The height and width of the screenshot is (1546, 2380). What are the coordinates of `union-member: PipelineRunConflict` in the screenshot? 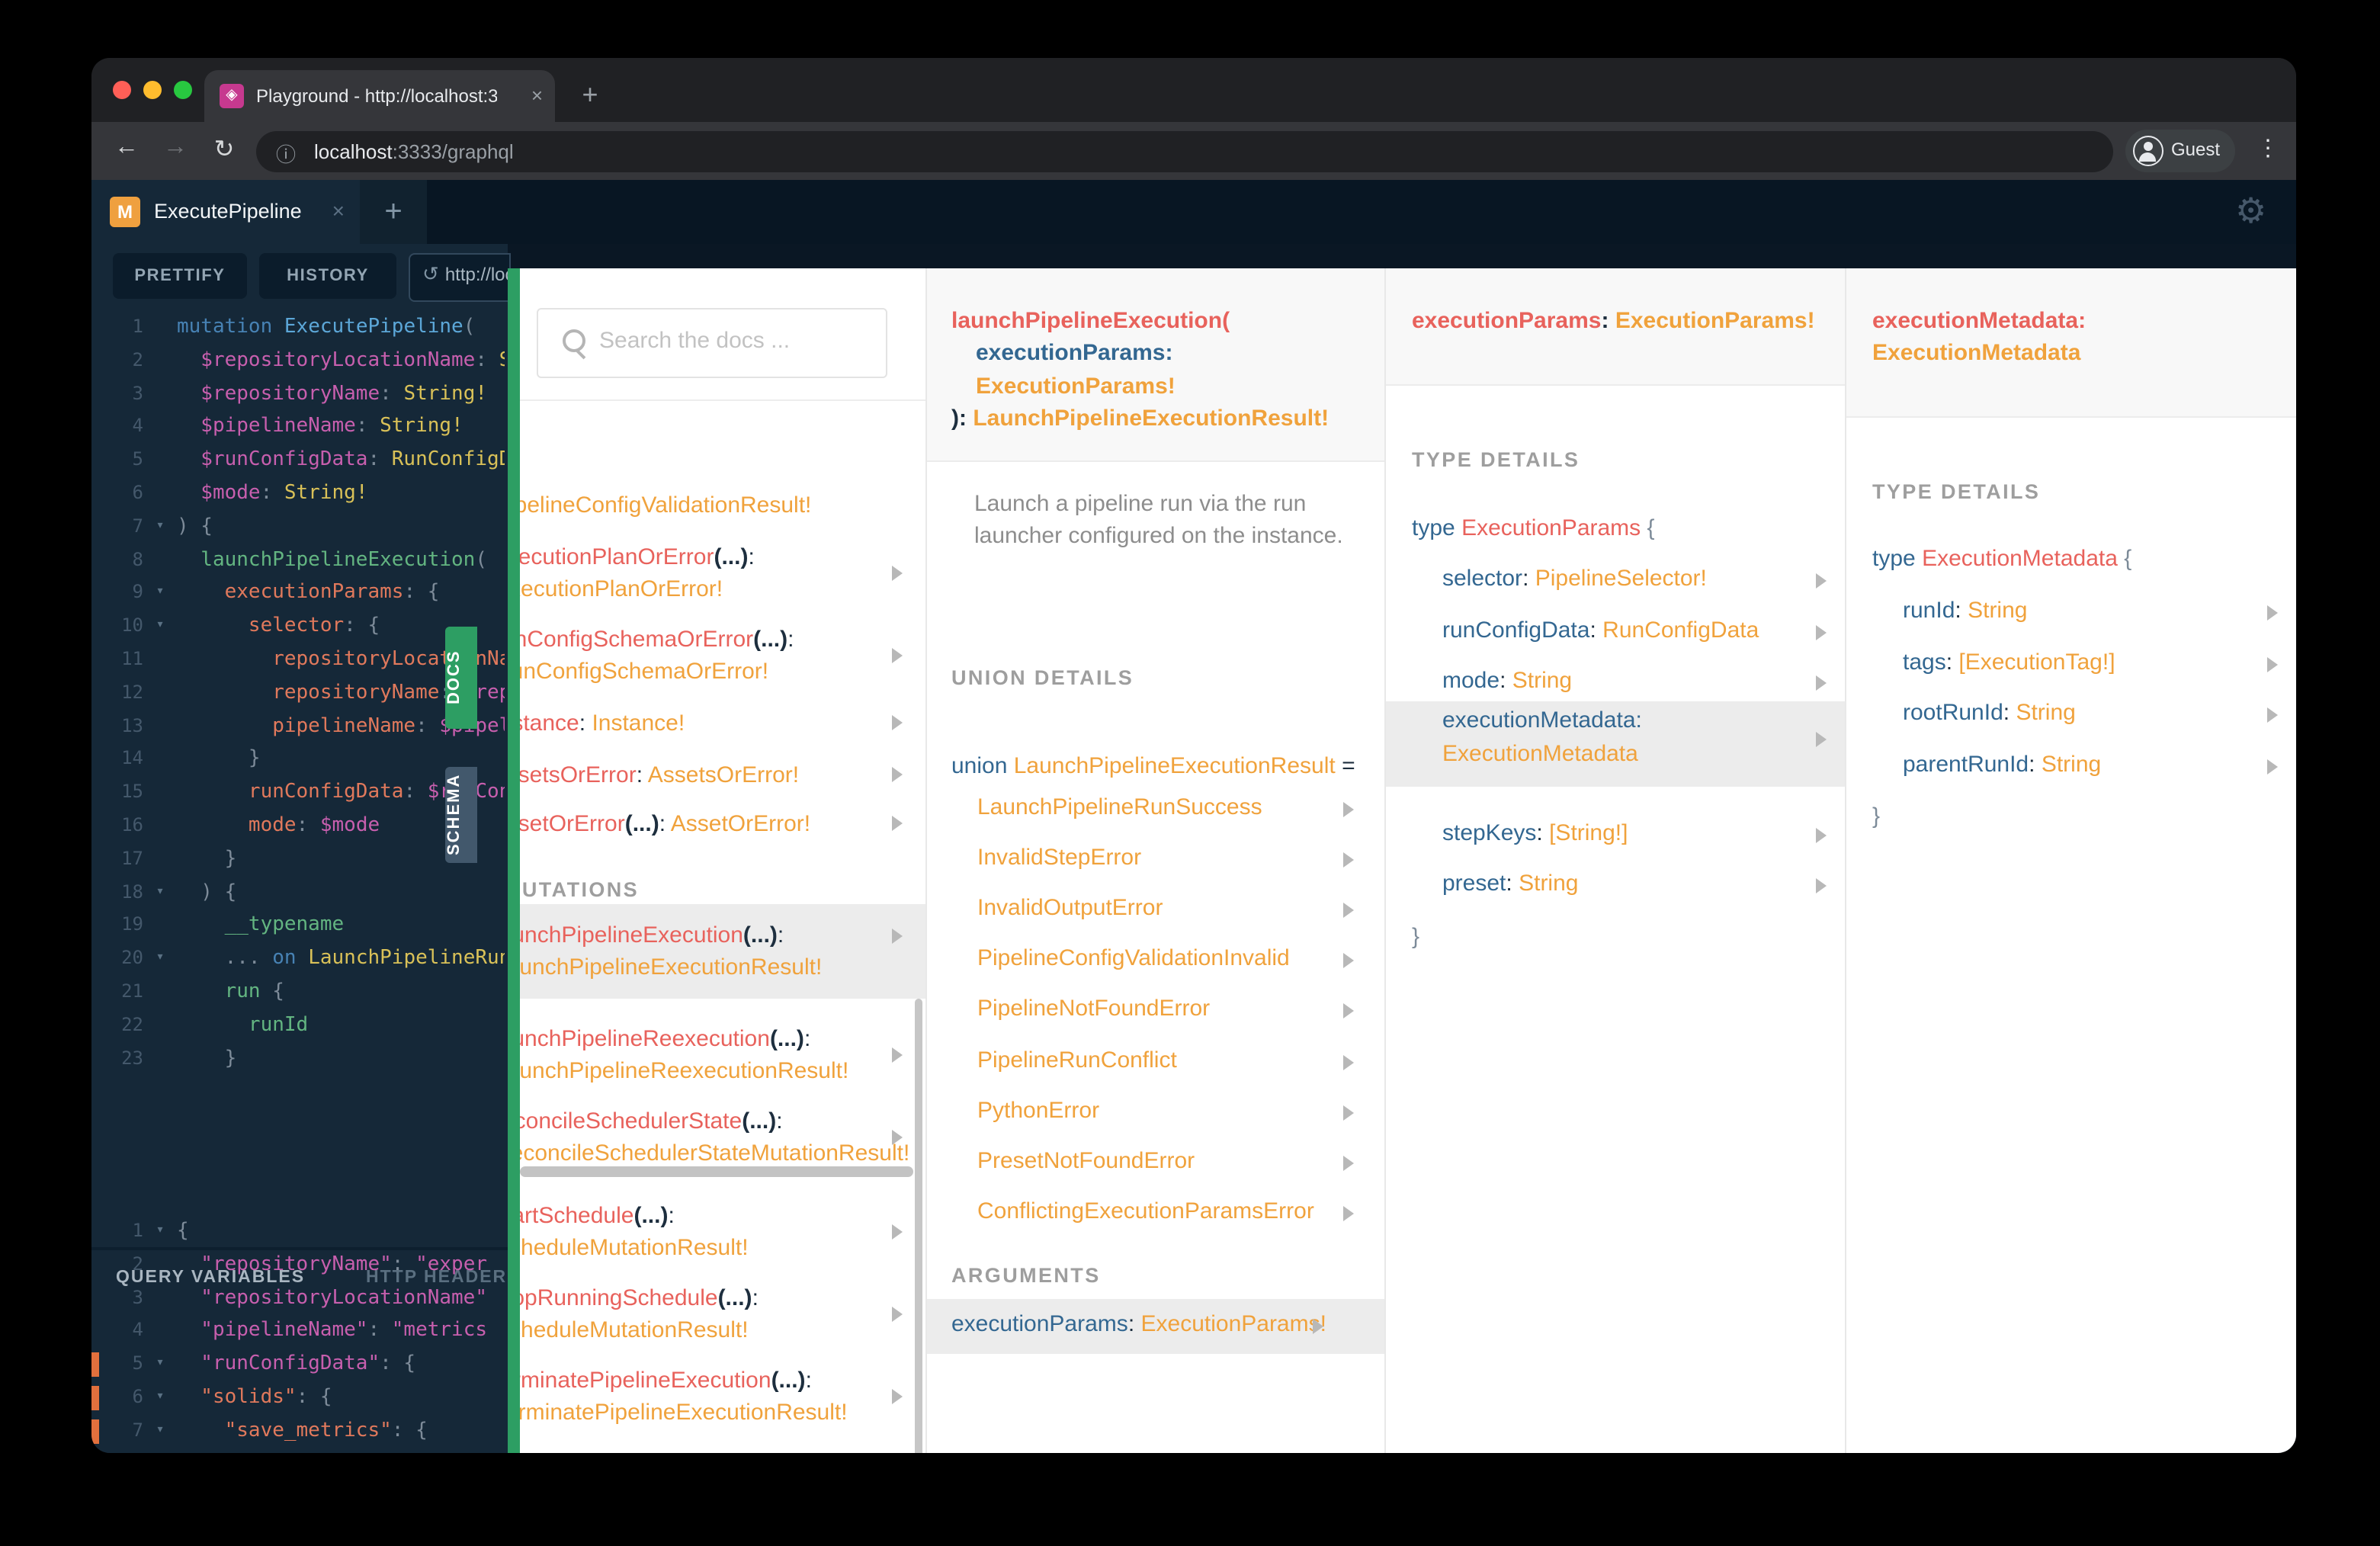 It's located at (1167, 1060).